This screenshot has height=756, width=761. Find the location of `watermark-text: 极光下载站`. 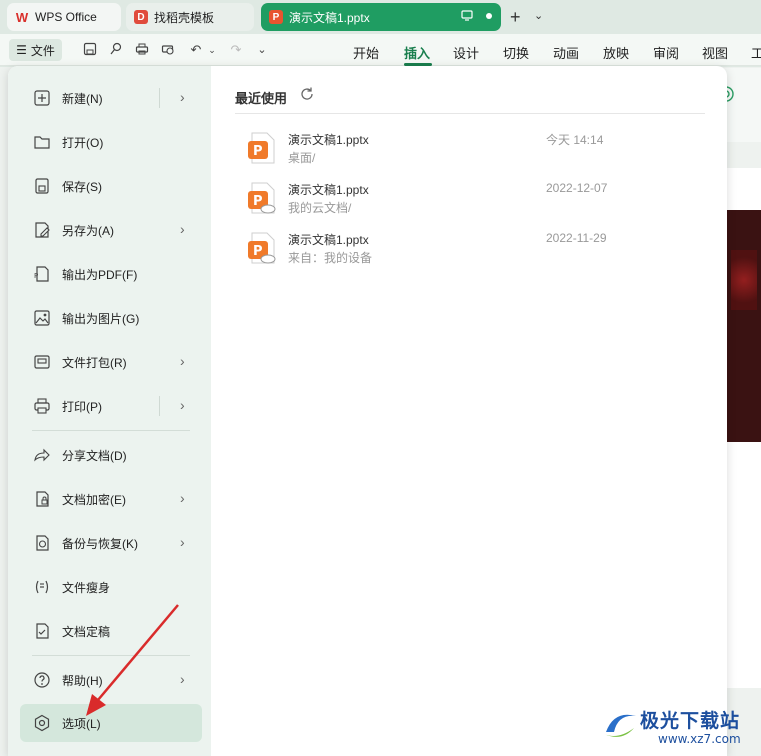

watermark-text: 极光下载站 is located at coordinates (690, 721).